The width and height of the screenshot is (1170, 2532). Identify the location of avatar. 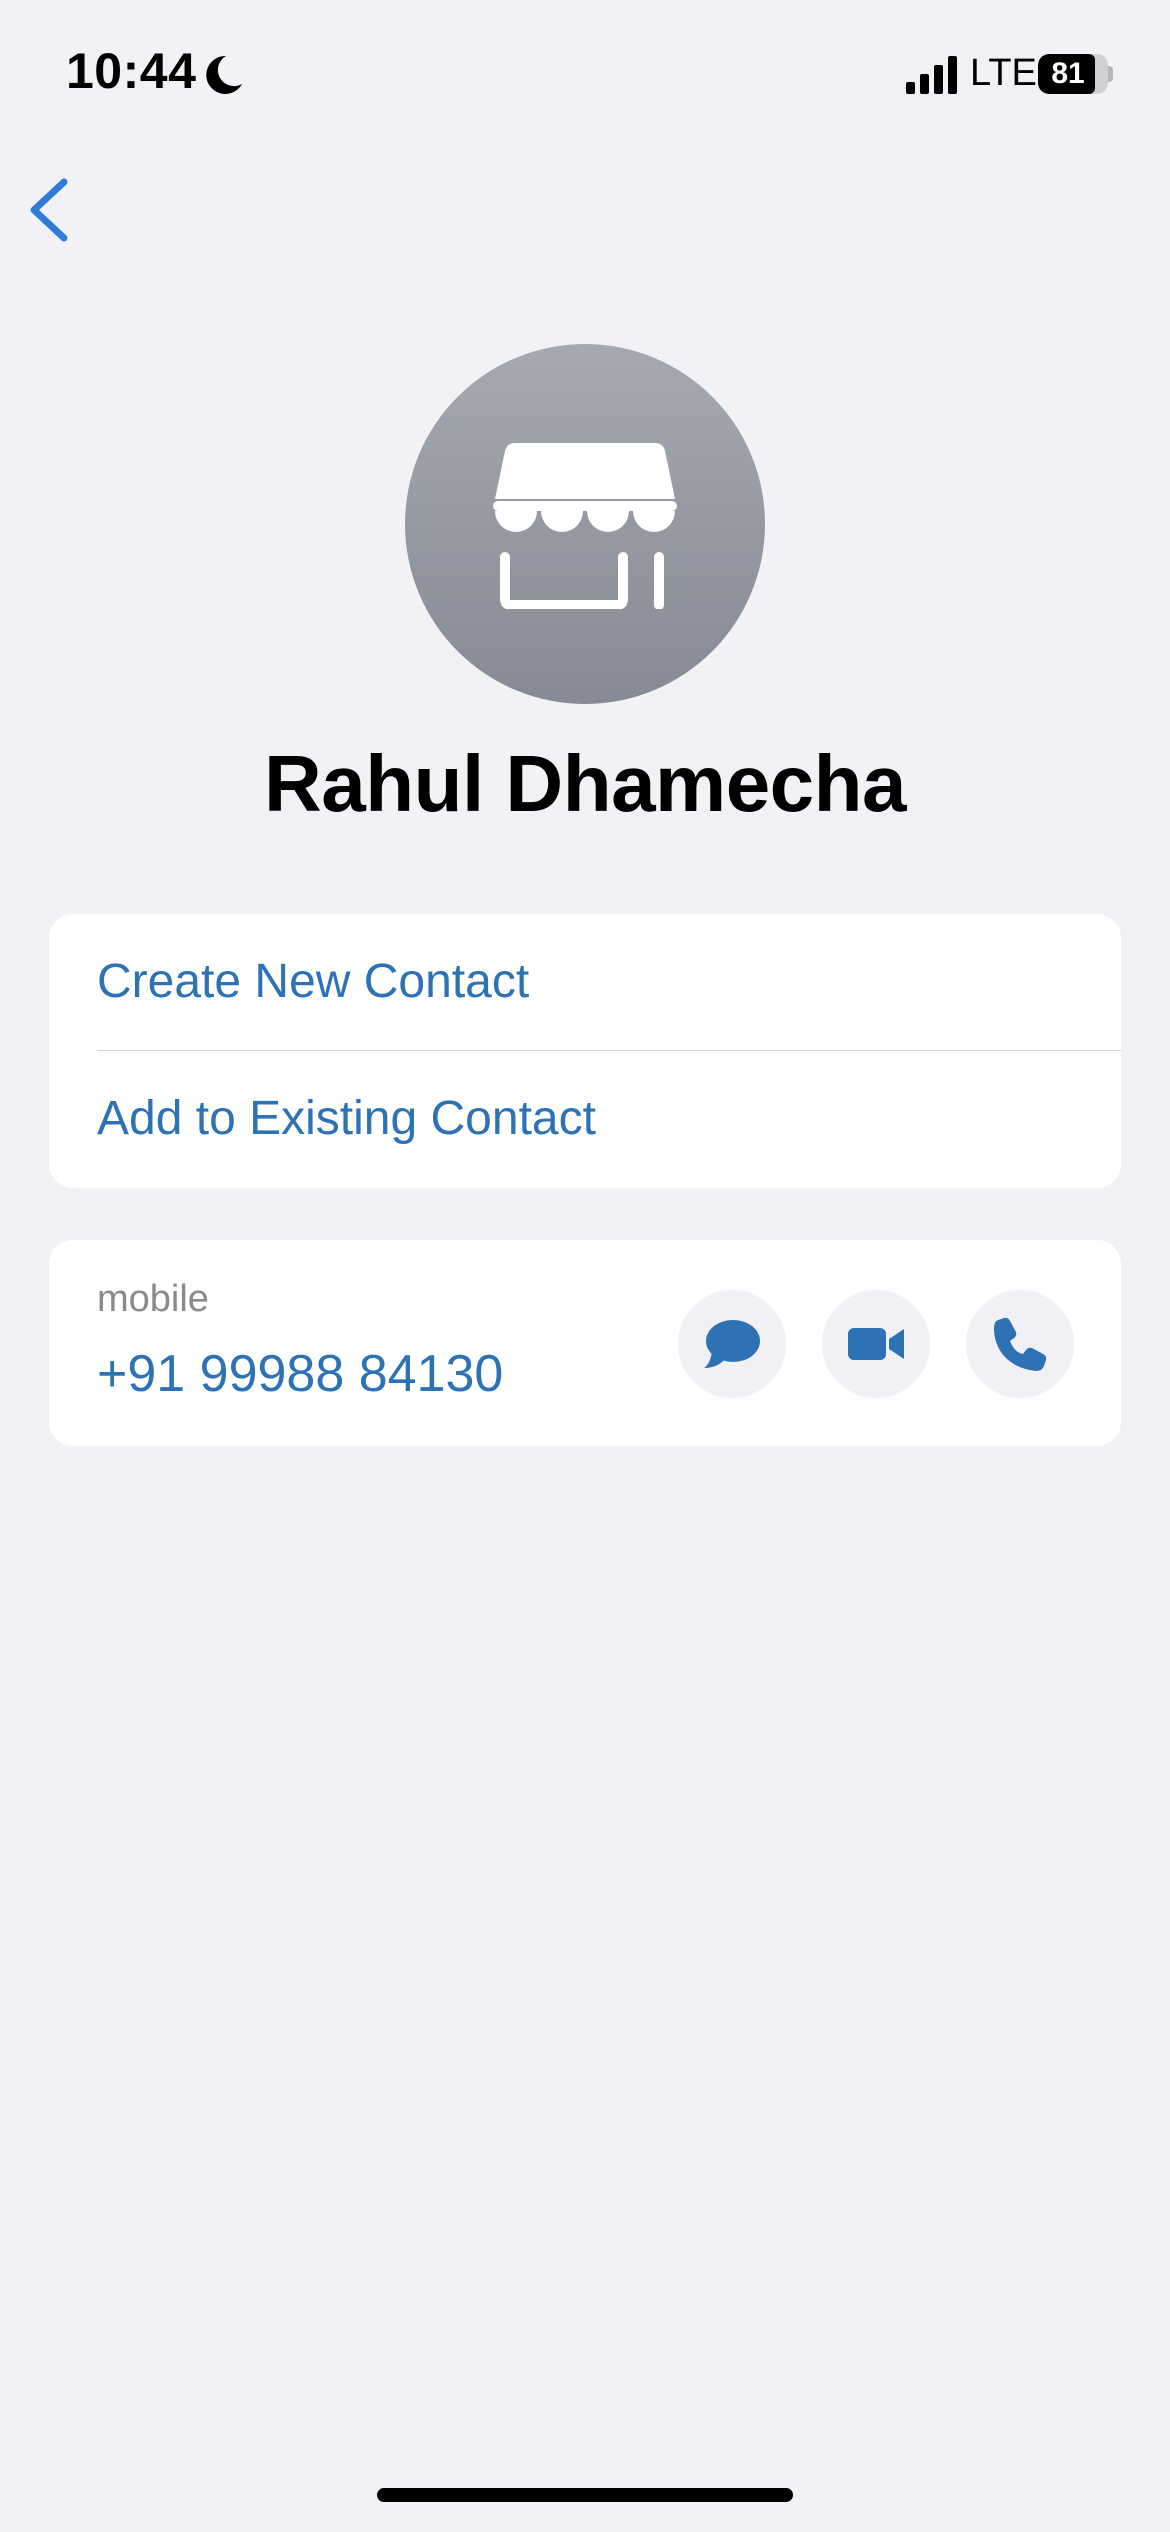
(585, 524).